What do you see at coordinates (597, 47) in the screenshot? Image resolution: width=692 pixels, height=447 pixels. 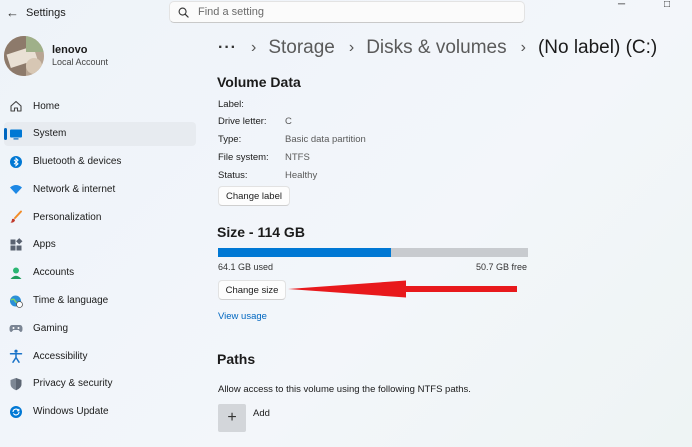 I see `page-title: (No label) (C:)` at bounding box center [597, 47].